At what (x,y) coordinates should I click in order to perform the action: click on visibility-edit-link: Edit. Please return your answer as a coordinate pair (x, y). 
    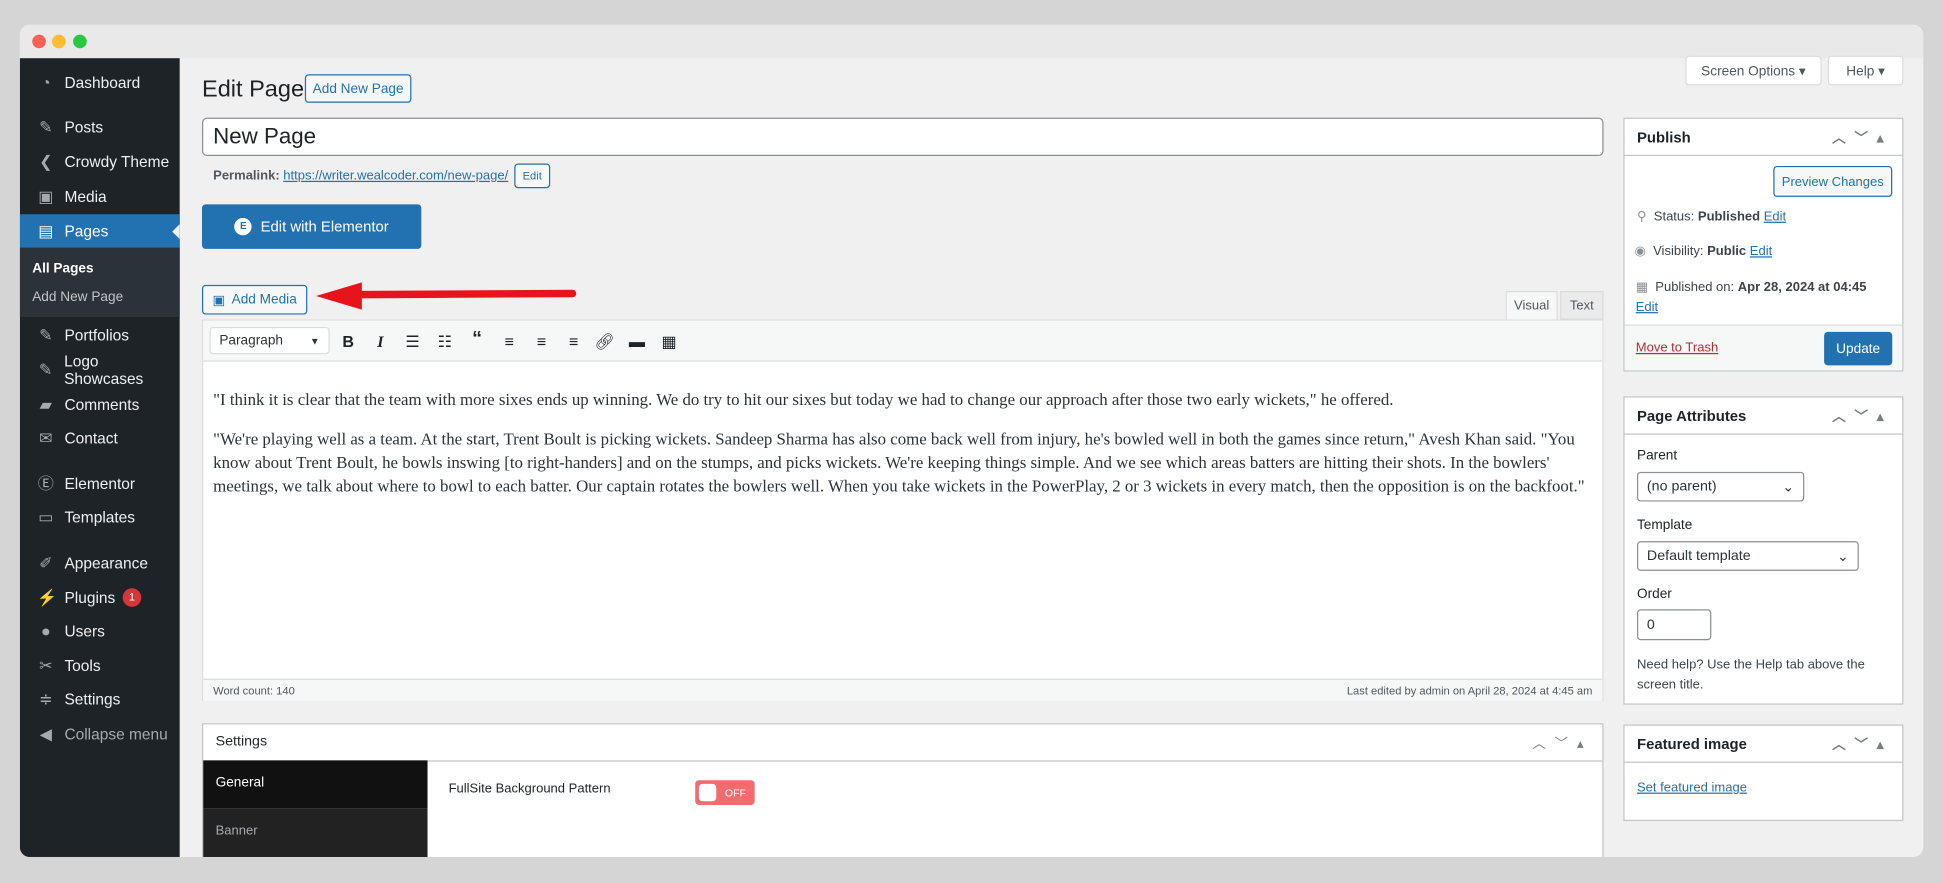
    Looking at the image, I should click on (1761, 251).